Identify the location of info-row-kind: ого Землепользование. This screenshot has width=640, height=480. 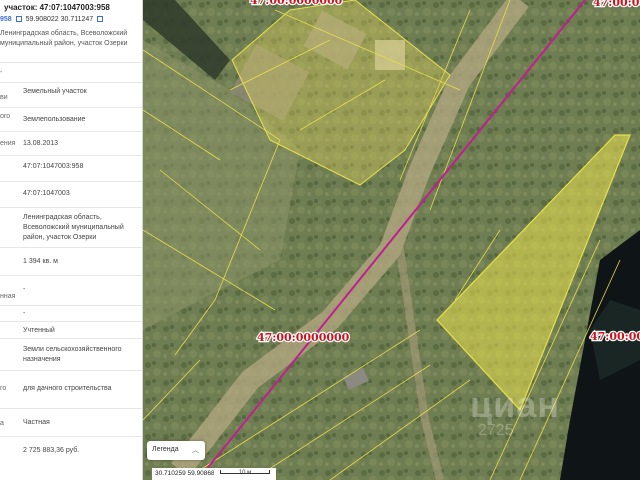
(71, 119).